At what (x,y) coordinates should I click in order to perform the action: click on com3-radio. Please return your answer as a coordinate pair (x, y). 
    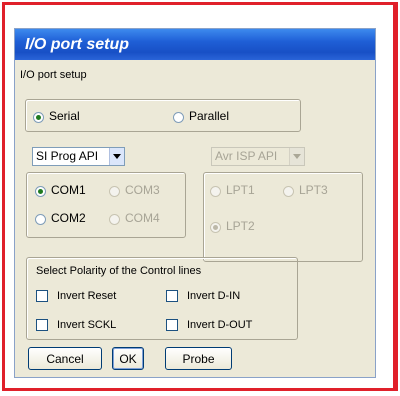
    Looking at the image, I should click on (114, 191).